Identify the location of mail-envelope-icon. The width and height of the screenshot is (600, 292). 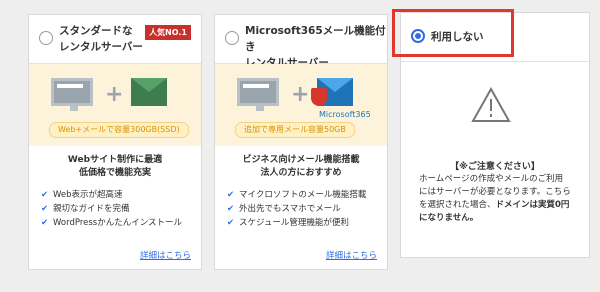
(149, 92).